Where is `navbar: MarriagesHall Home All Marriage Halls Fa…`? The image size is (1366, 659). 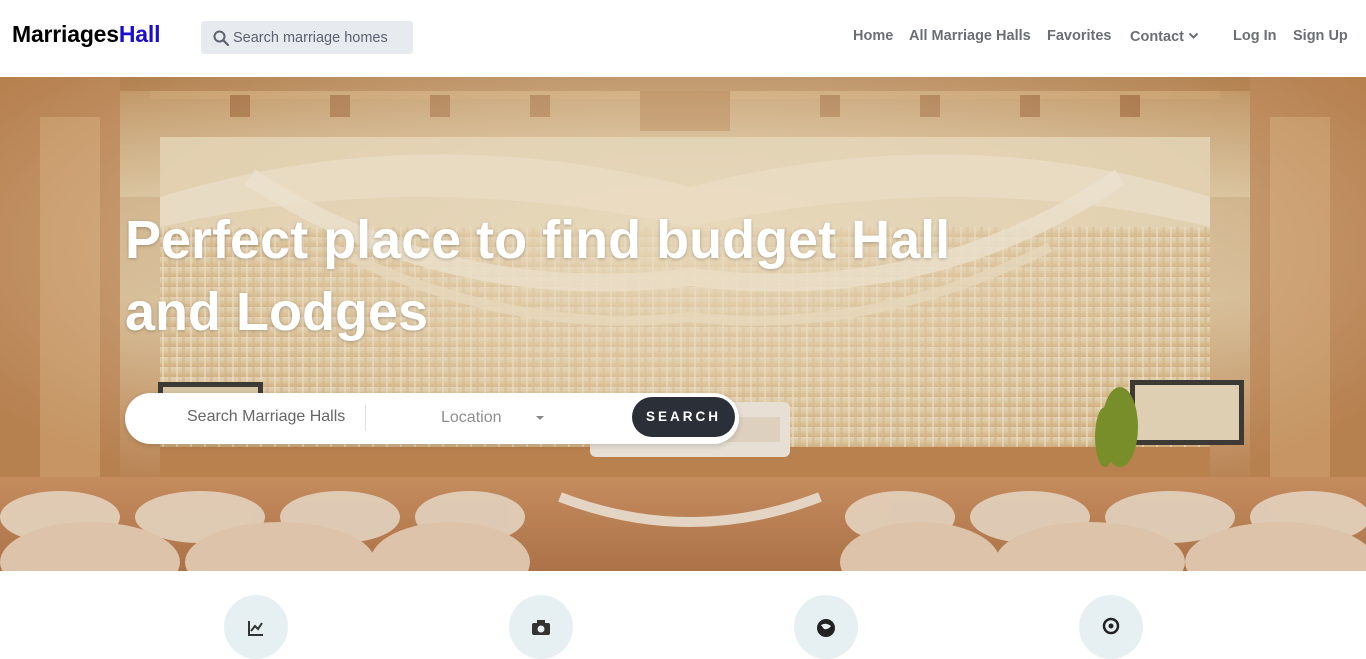 navbar: MarriagesHall Home All Marriage Halls Fa… is located at coordinates (683, 38).